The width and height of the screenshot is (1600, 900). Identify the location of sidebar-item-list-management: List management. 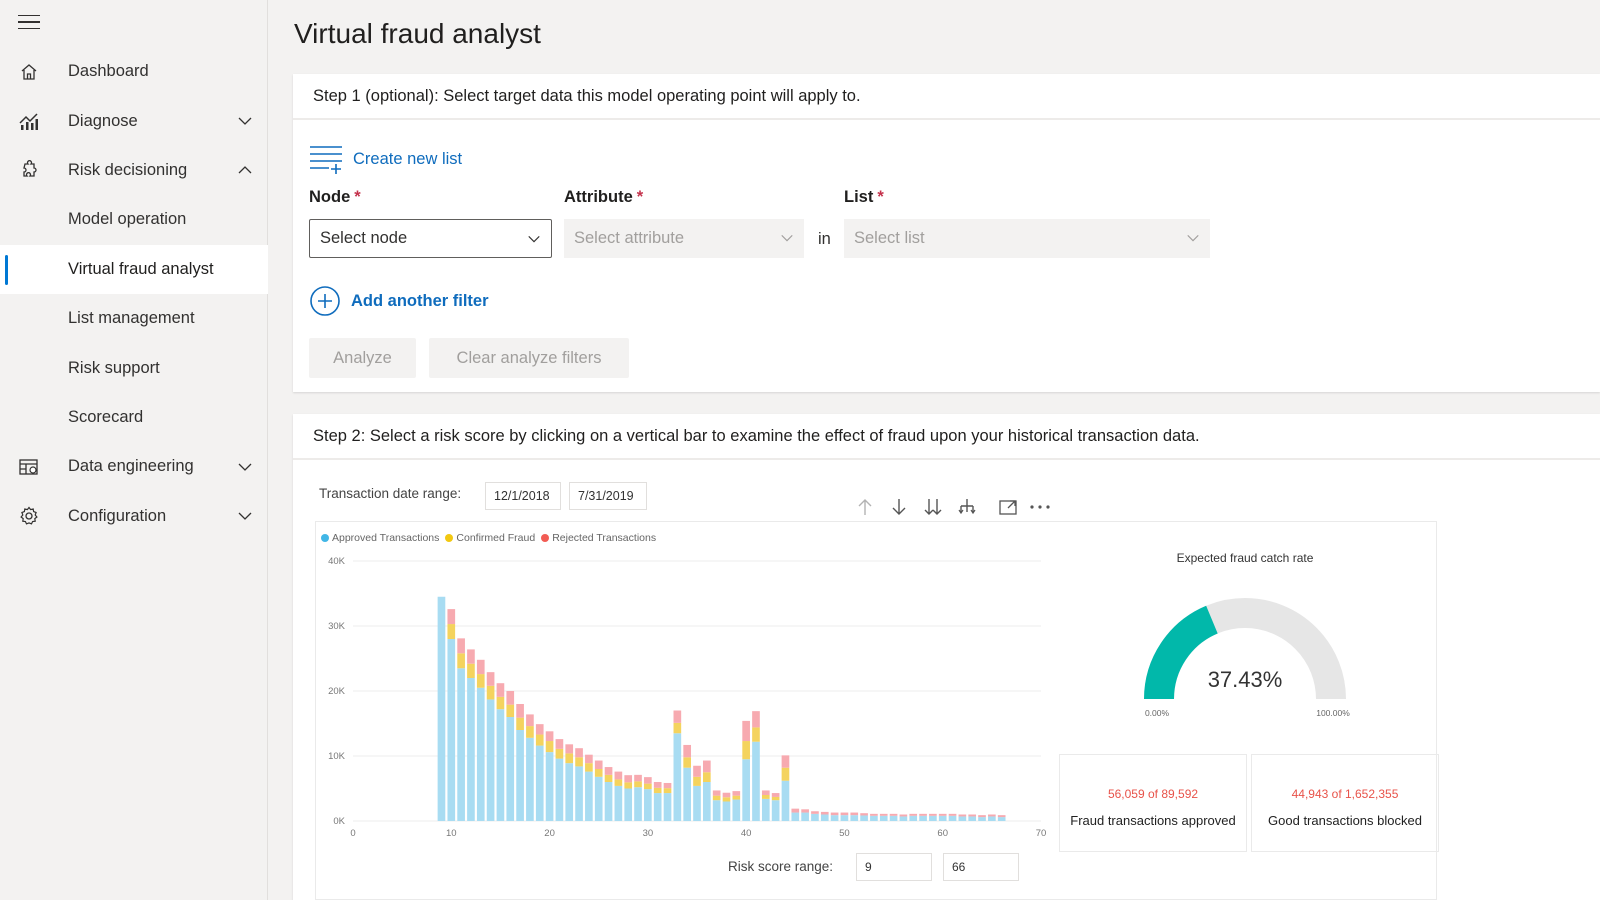
(134, 318).